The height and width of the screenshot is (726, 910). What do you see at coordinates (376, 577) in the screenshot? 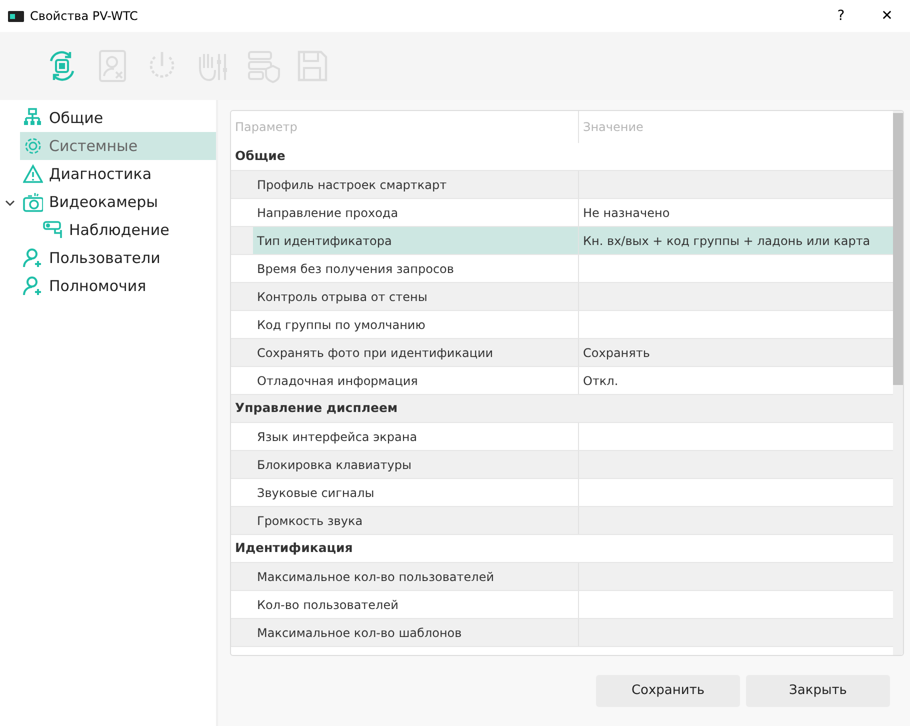
I see `table-cell-text: Максимальное кол-во пользователей` at bounding box center [376, 577].